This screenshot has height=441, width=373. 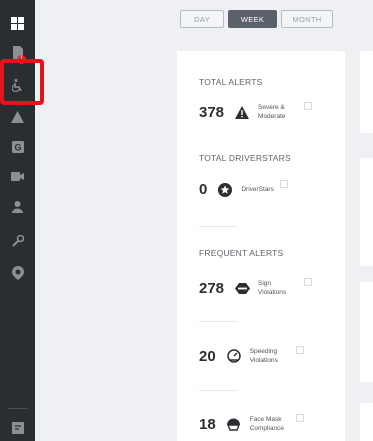 I want to click on total-driverstars-value: 0, so click(x=203, y=189).